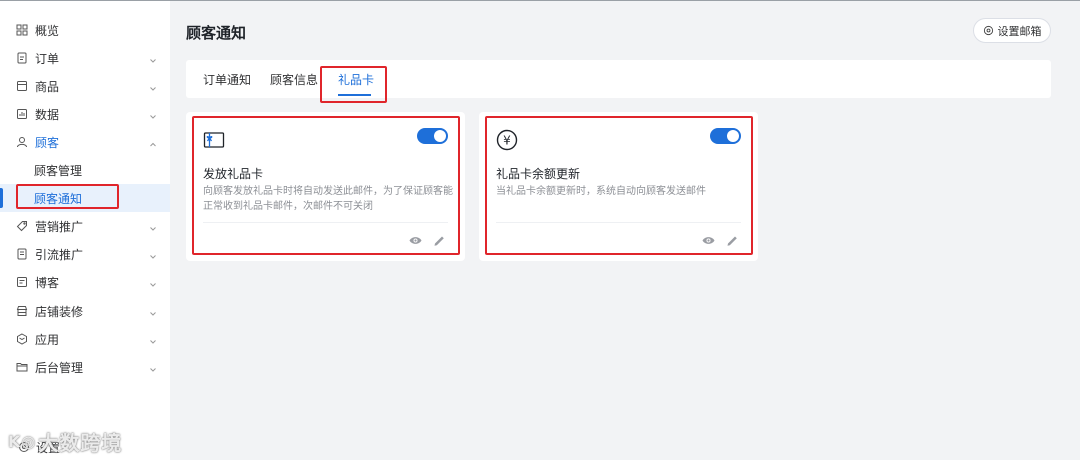 The image size is (1080, 460). Describe the element at coordinates (601, 191) in the screenshot. I see `card-description: 当礼品卡余额更新时，系统自动向顾客发送邮件` at that location.